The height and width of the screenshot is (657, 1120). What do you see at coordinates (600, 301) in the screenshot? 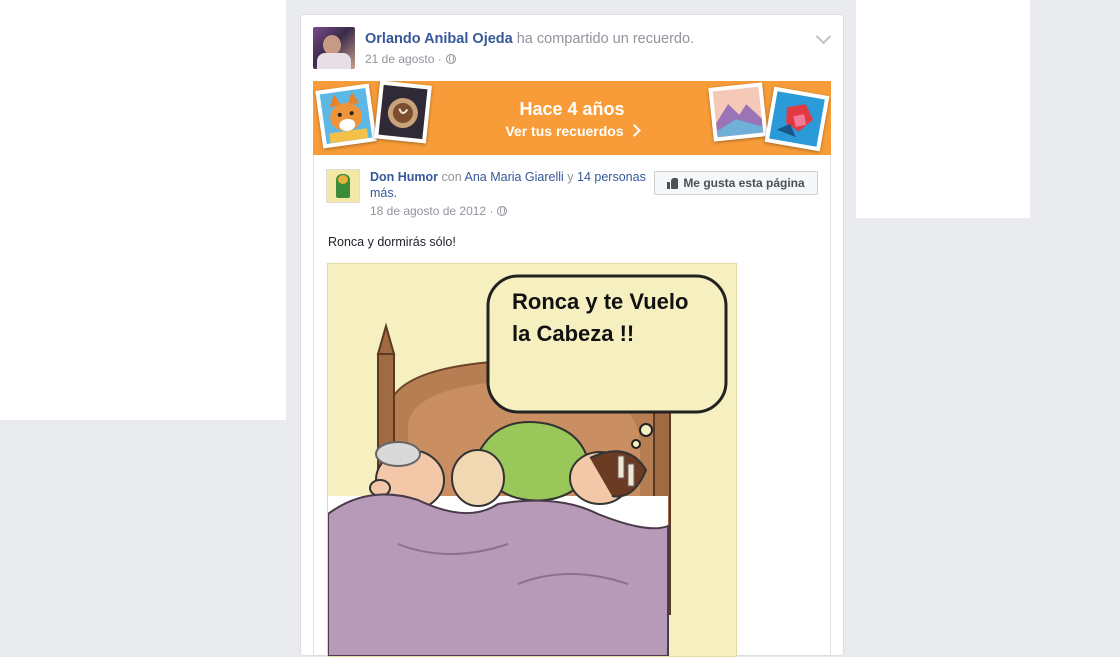
I see `speech-line-1: Ronca y te Vuelo` at bounding box center [600, 301].